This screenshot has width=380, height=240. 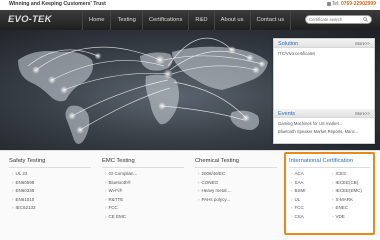 What do you see at coordinates (329, 161) in the screenshot?
I see `international-certification-title: International Certification` at bounding box center [329, 161].